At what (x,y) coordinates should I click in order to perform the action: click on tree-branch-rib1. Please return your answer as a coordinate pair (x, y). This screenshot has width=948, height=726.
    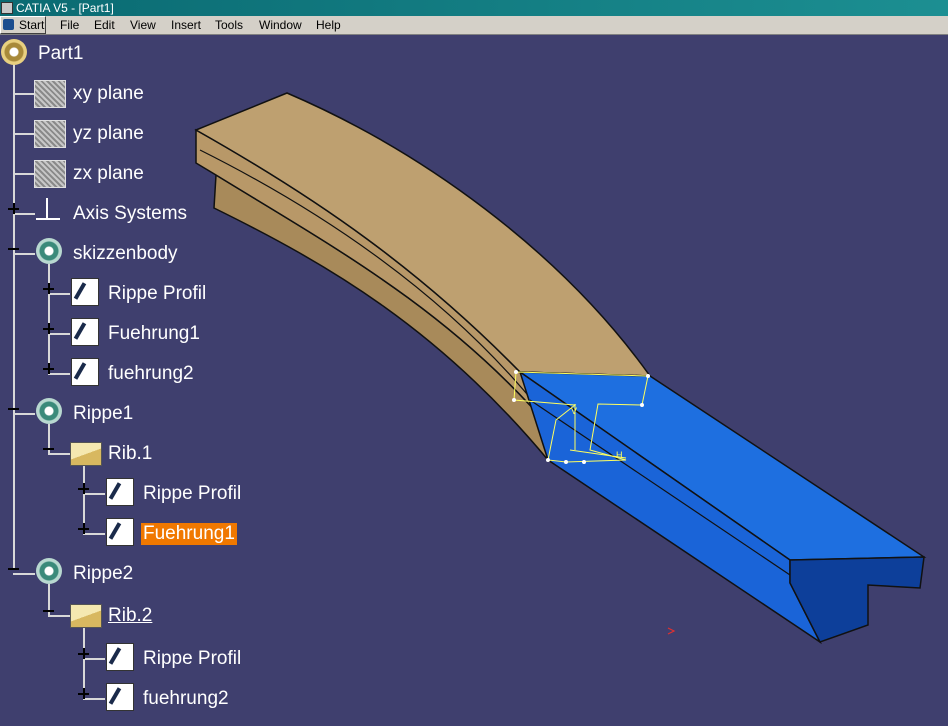
    Looking at the image, I should click on (84, 496).